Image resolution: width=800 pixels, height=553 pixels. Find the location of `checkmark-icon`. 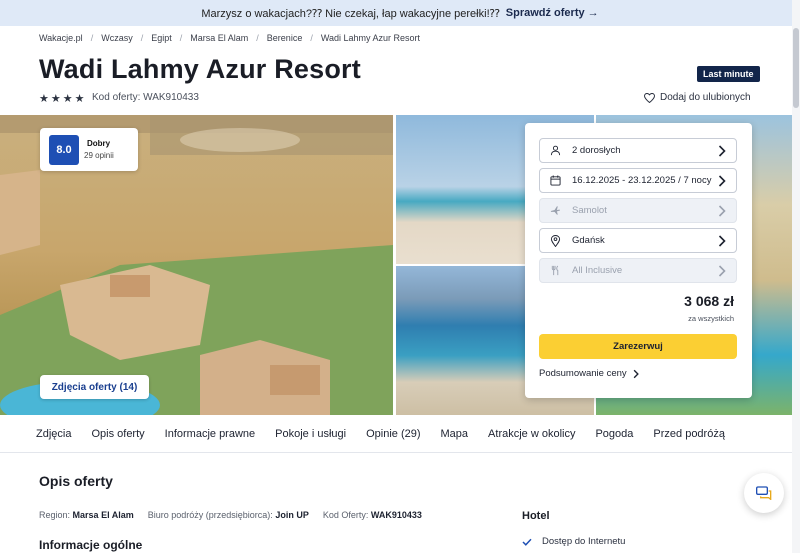

checkmark-icon is located at coordinates (527, 542).